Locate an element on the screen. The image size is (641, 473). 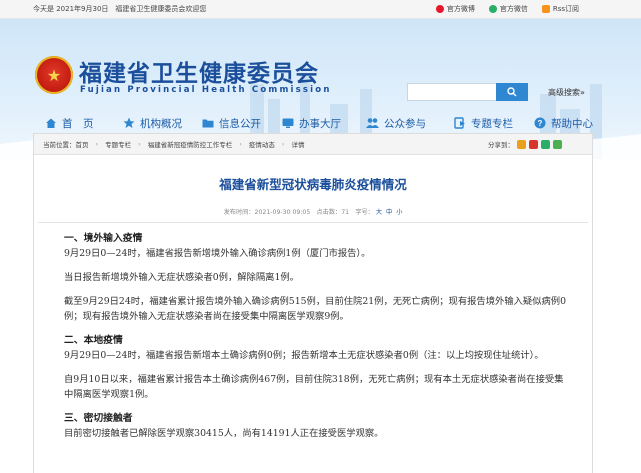
font-size-small: 小 is located at coordinates (399, 212).